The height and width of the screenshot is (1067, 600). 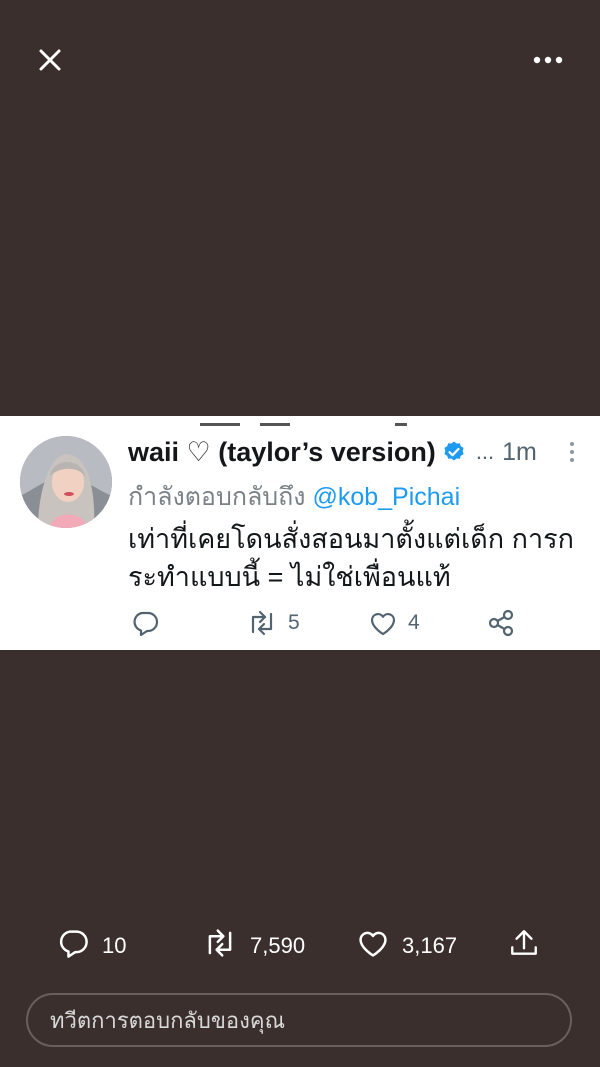 What do you see at coordinates (386, 497) in the screenshot?
I see `mention-link: @kob_Pichai` at bounding box center [386, 497].